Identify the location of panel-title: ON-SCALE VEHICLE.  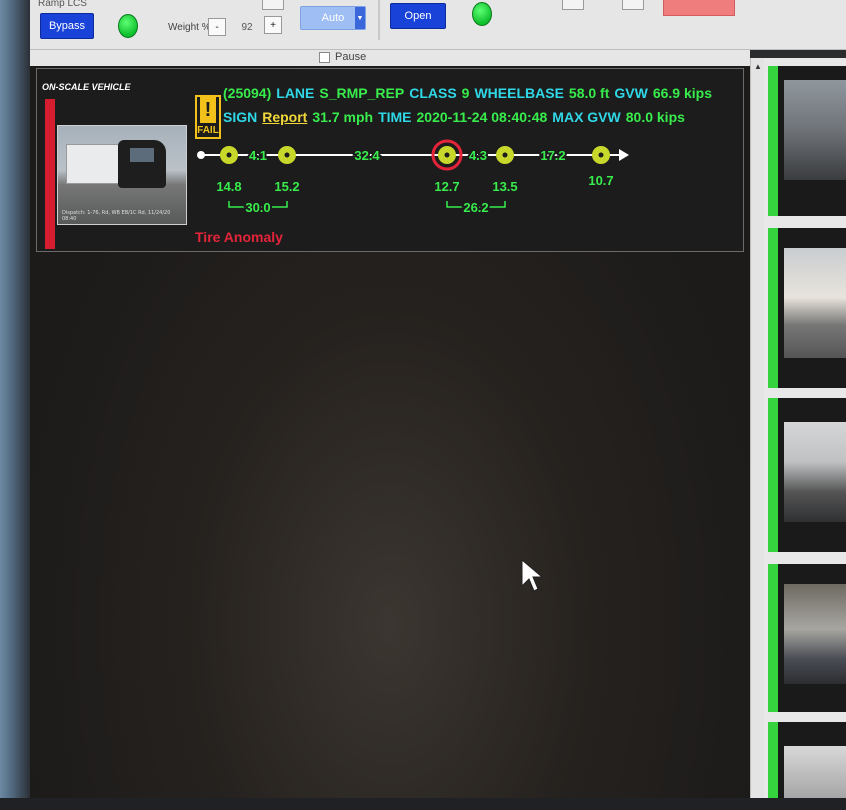
(88, 87).